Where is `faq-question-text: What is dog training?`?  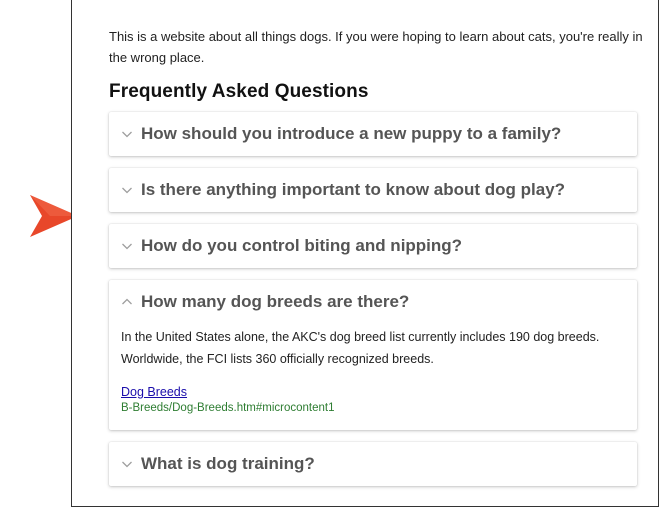
faq-question-text: What is dog training? is located at coordinates (228, 463).